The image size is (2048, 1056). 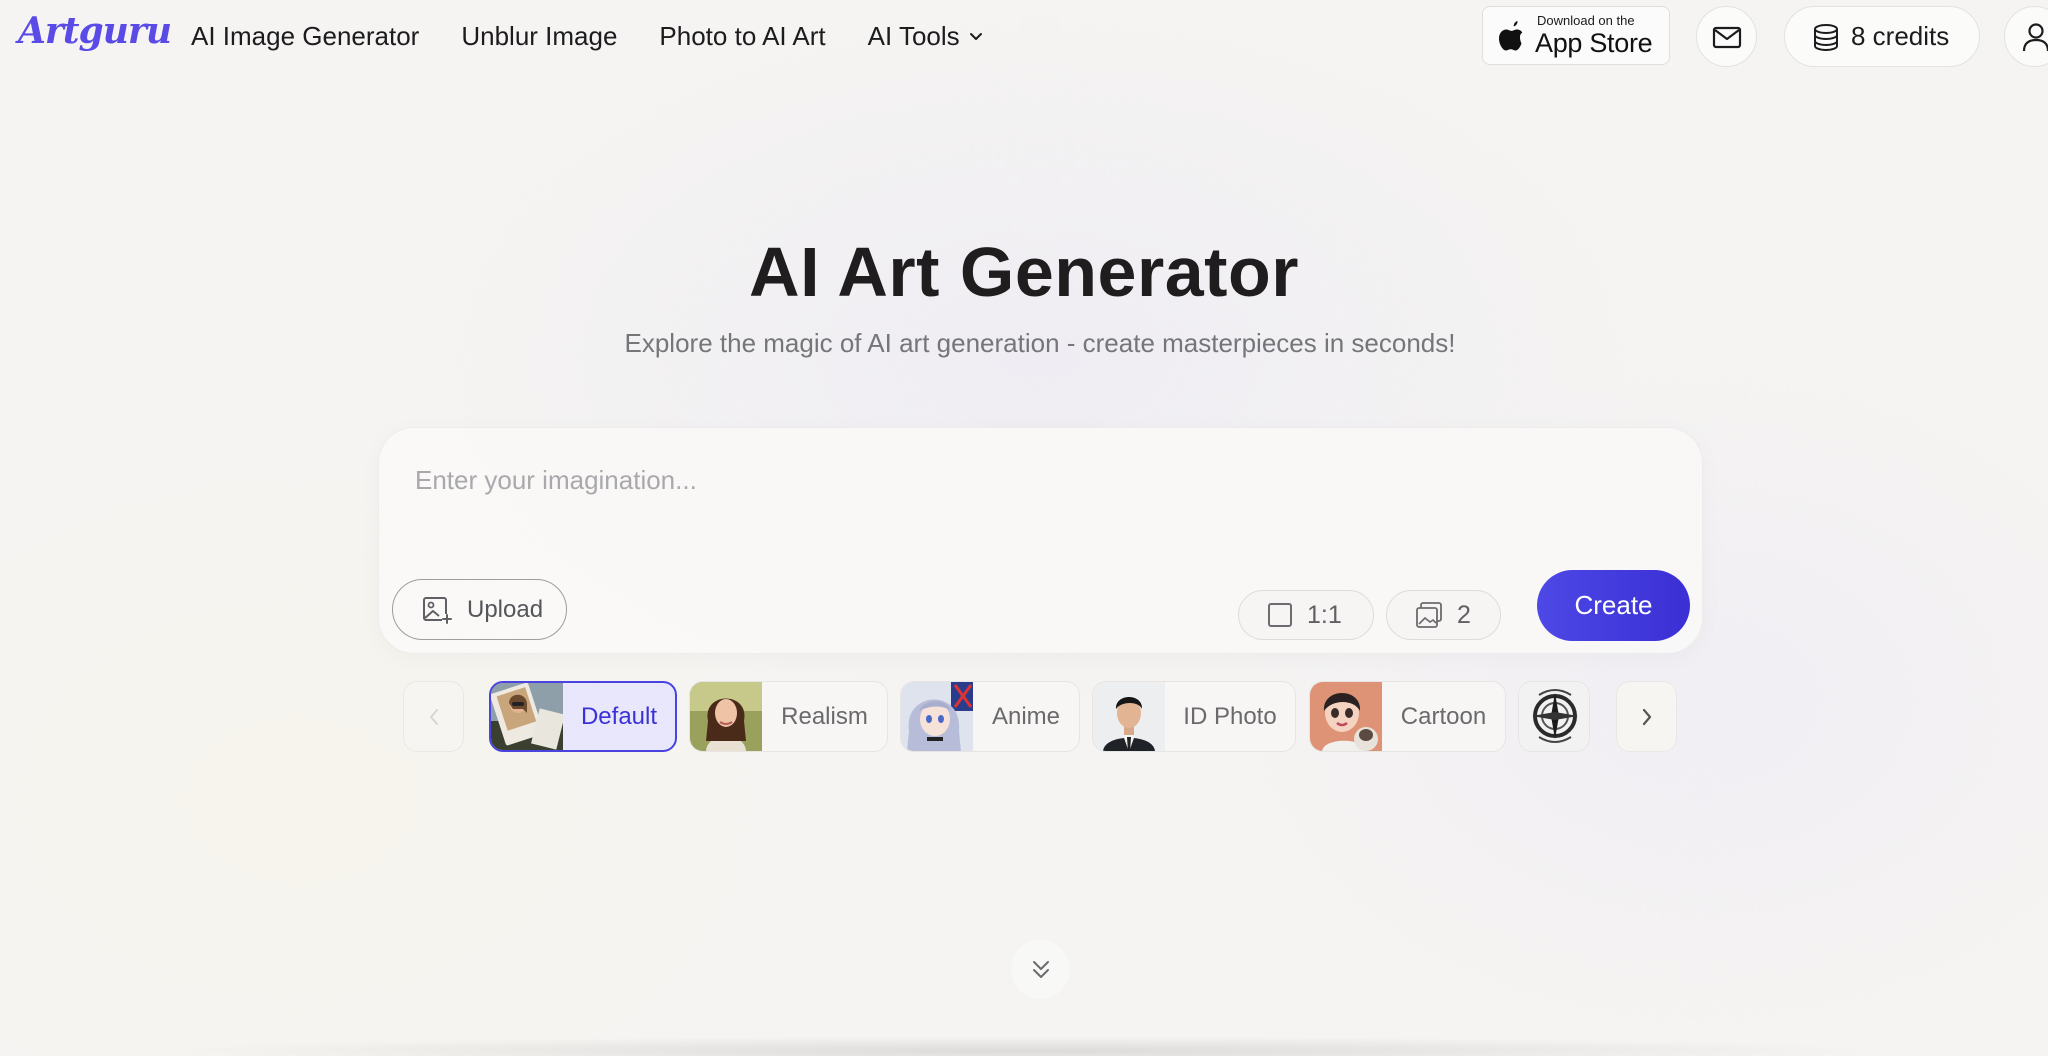 What do you see at coordinates (1324, 614) in the screenshot?
I see `aspect-ratio-label: 1:1` at bounding box center [1324, 614].